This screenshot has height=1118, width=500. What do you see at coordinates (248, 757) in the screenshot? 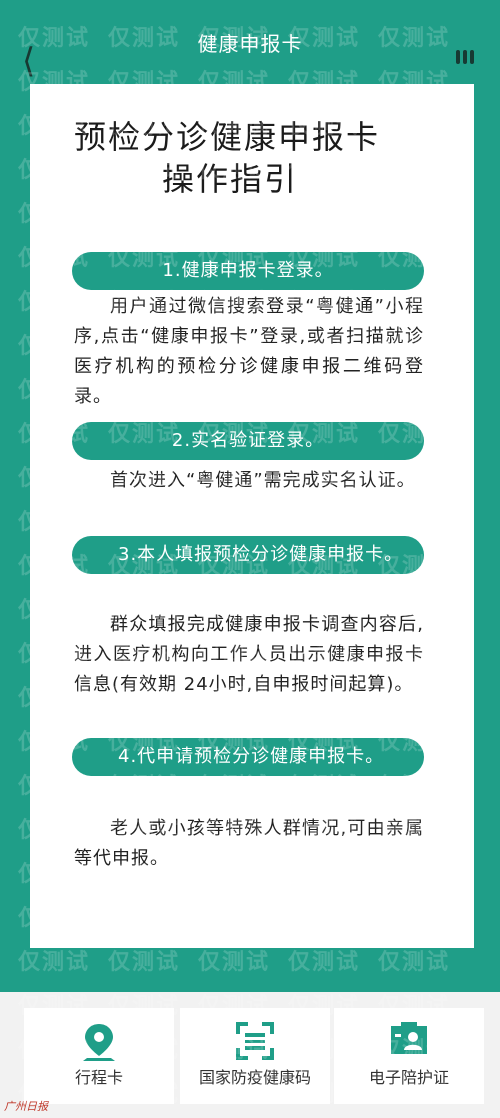
I see `step-4-heading: 4.代申请预检分诊健康申报卡。` at bounding box center [248, 757].